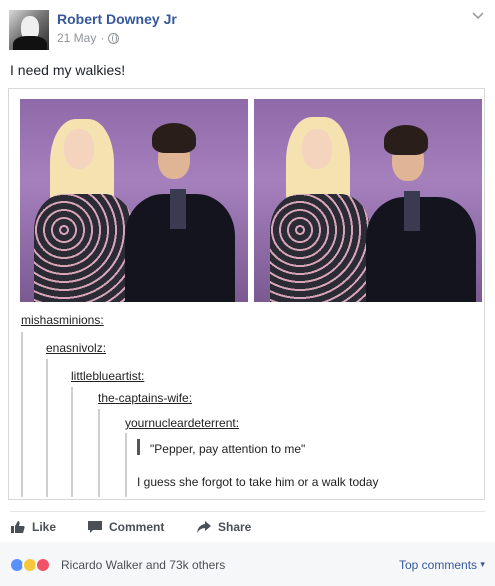 The width and height of the screenshot is (495, 586). I want to click on thumbs-up-icon, so click(18, 527).